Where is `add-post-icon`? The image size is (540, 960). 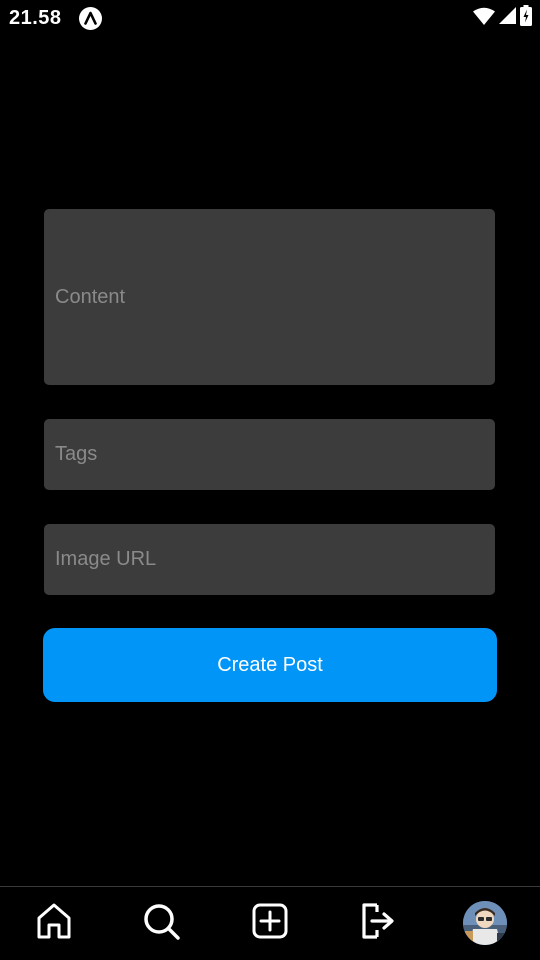
add-post-icon is located at coordinates (270, 923).